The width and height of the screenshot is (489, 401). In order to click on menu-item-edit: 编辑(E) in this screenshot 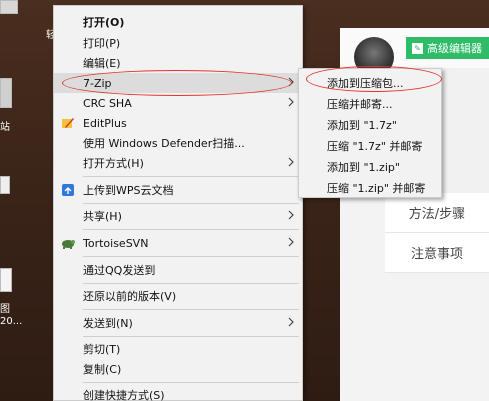, I will do `click(178, 63)`.